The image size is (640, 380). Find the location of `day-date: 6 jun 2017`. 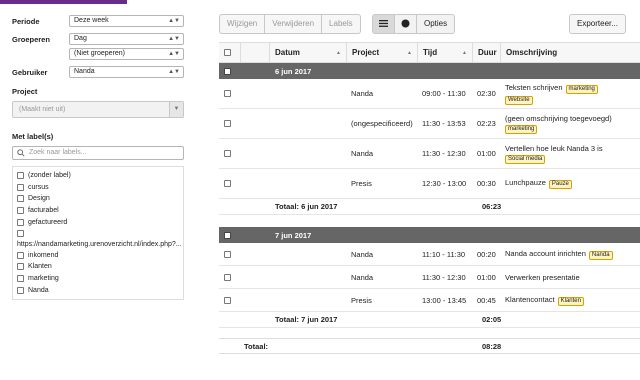

day-date: 6 jun 2017 is located at coordinates (293, 71).